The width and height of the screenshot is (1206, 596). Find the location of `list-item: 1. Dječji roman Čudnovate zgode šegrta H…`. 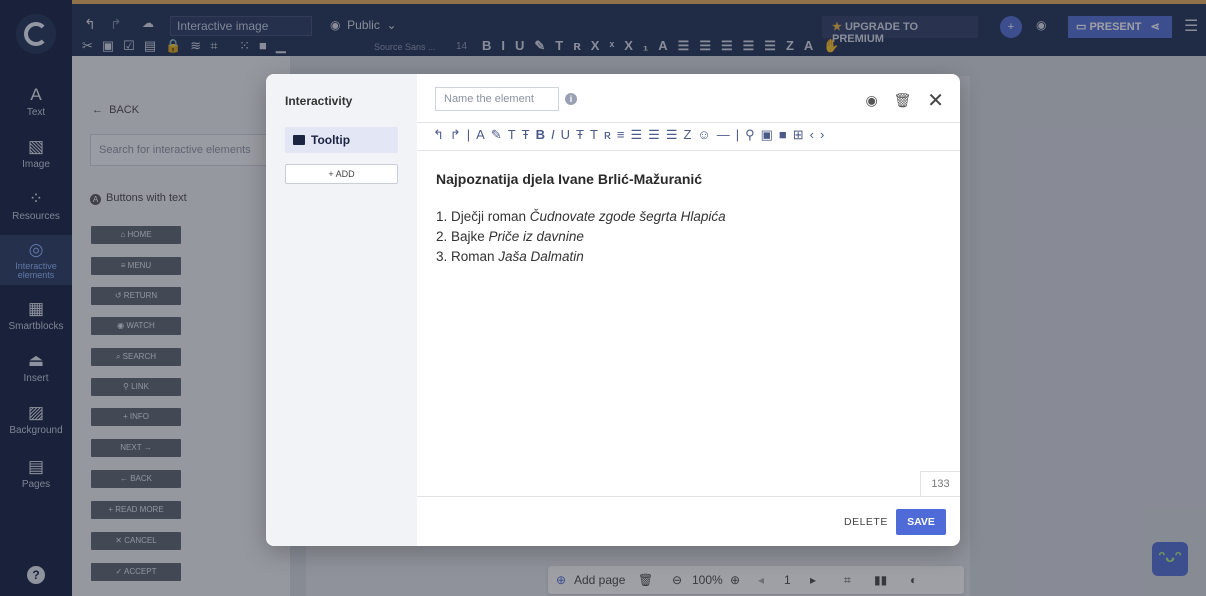

list-item: 1. Dječji roman Čudnovate zgode šegrta H… is located at coordinates (686, 216).